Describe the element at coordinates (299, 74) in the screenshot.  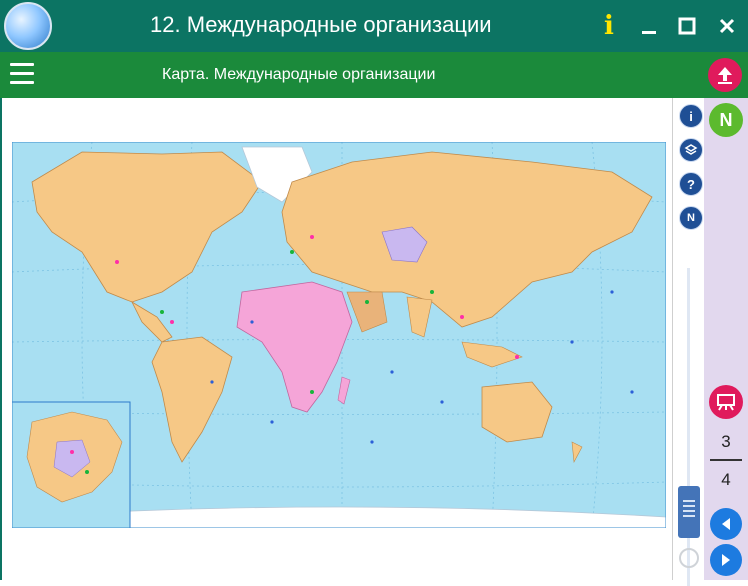
I see `page-subtitle: Карта. Международные организации` at that location.